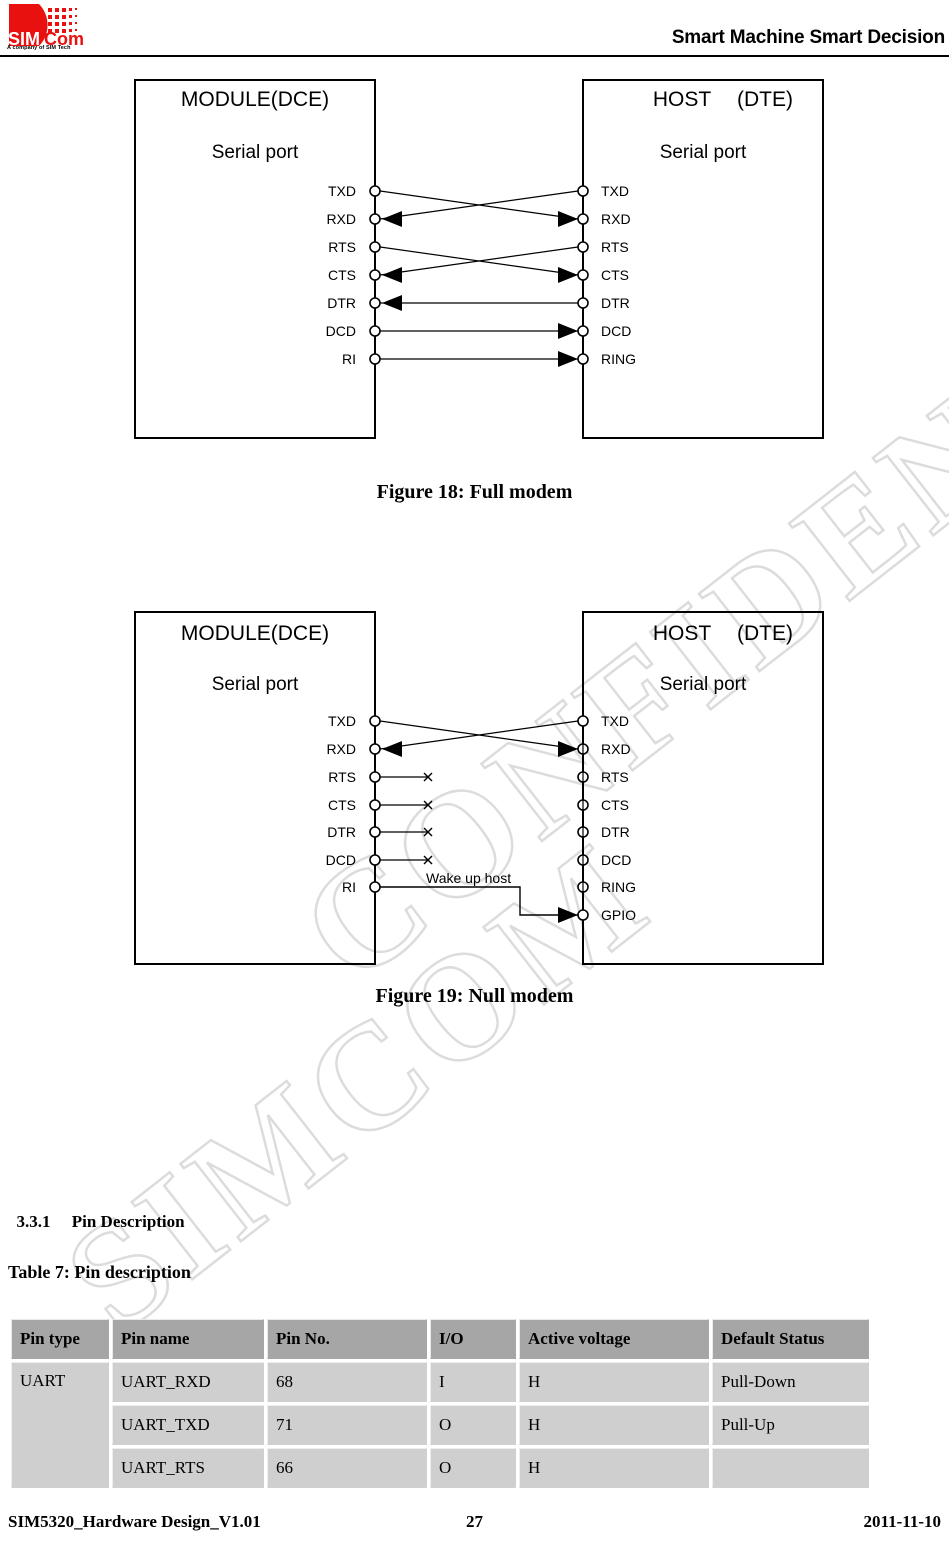 The image size is (949, 1561). I want to click on table-header-pin-name: Pin name, so click(188, 1339).